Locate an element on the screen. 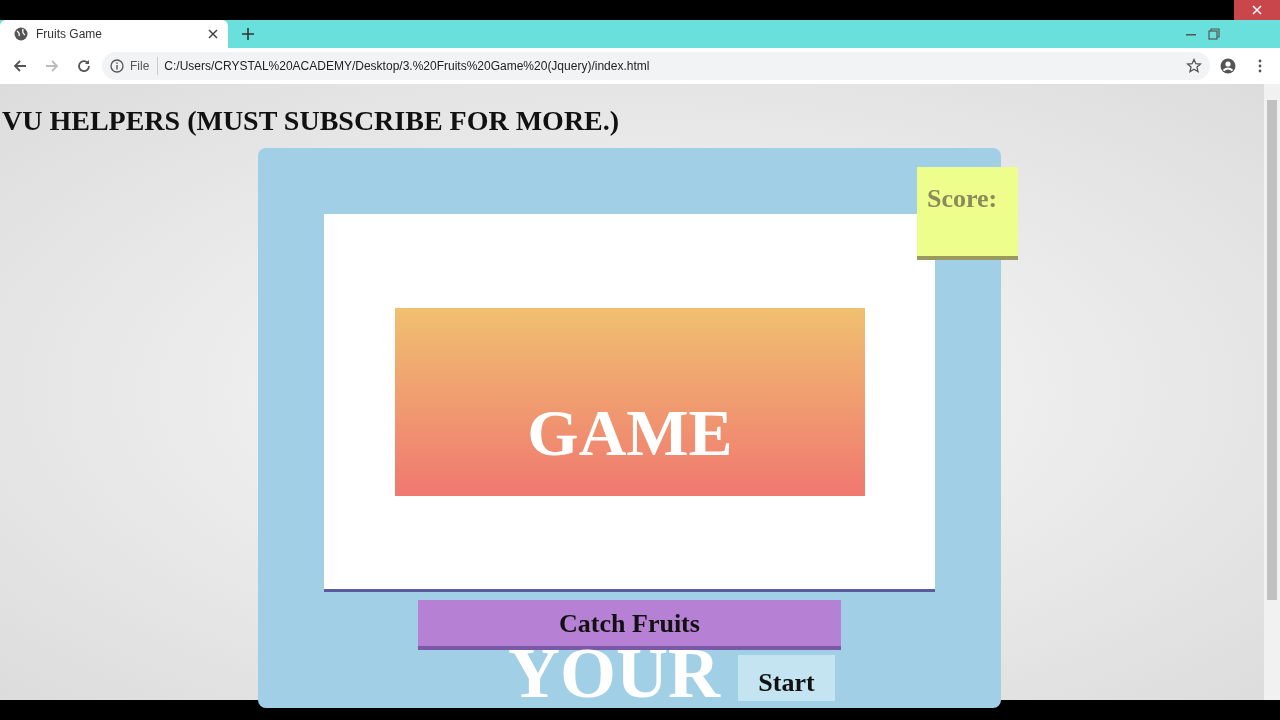 Image resolution: width=1280 pixels, height=720 pixels. scheme-label: File is located at coordinates (144, 66).